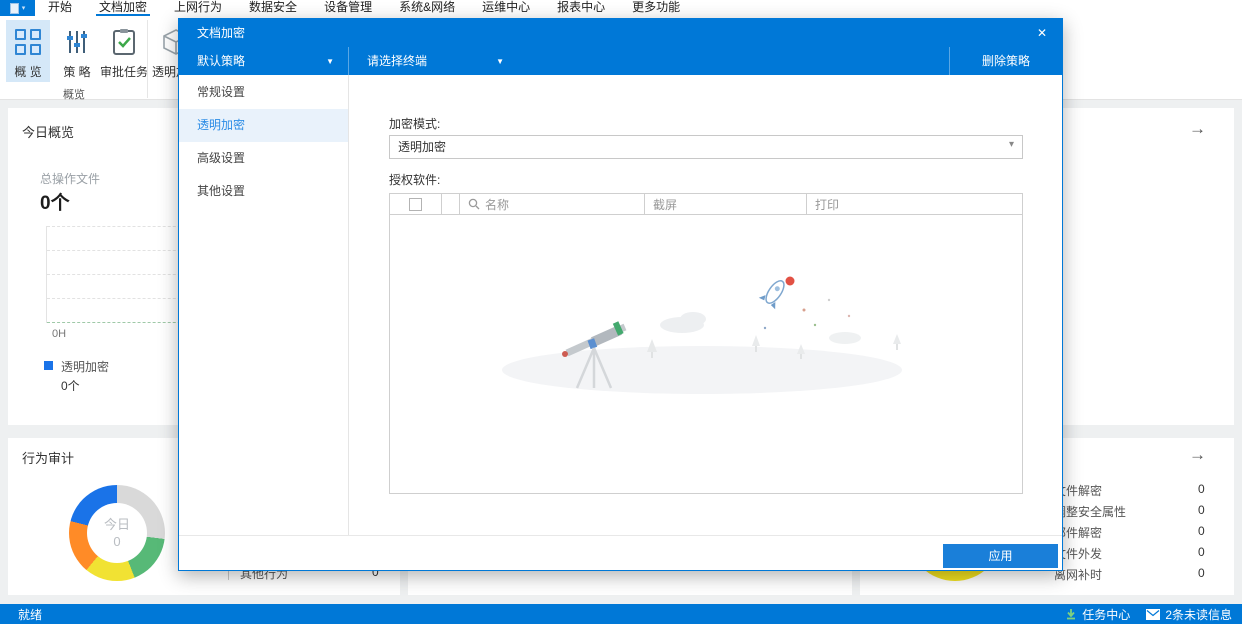 The height and width of the screenshot is (624, 1242). What do you see at coordinates (116, 524) in the screenshot?
I see `donut-center-label: 今日` at bounding box center [116, 524].